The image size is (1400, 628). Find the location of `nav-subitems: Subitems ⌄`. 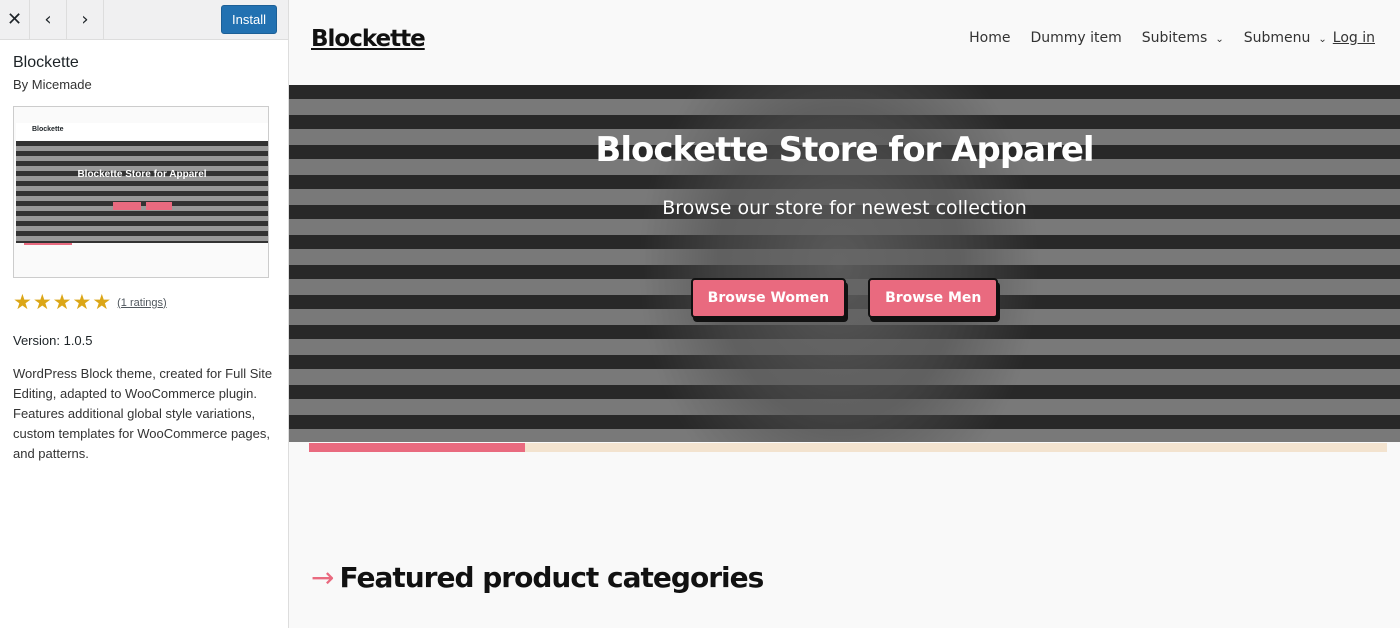

nav-subitems: Subitems ⌄ is located at coordinates (1183, 38).